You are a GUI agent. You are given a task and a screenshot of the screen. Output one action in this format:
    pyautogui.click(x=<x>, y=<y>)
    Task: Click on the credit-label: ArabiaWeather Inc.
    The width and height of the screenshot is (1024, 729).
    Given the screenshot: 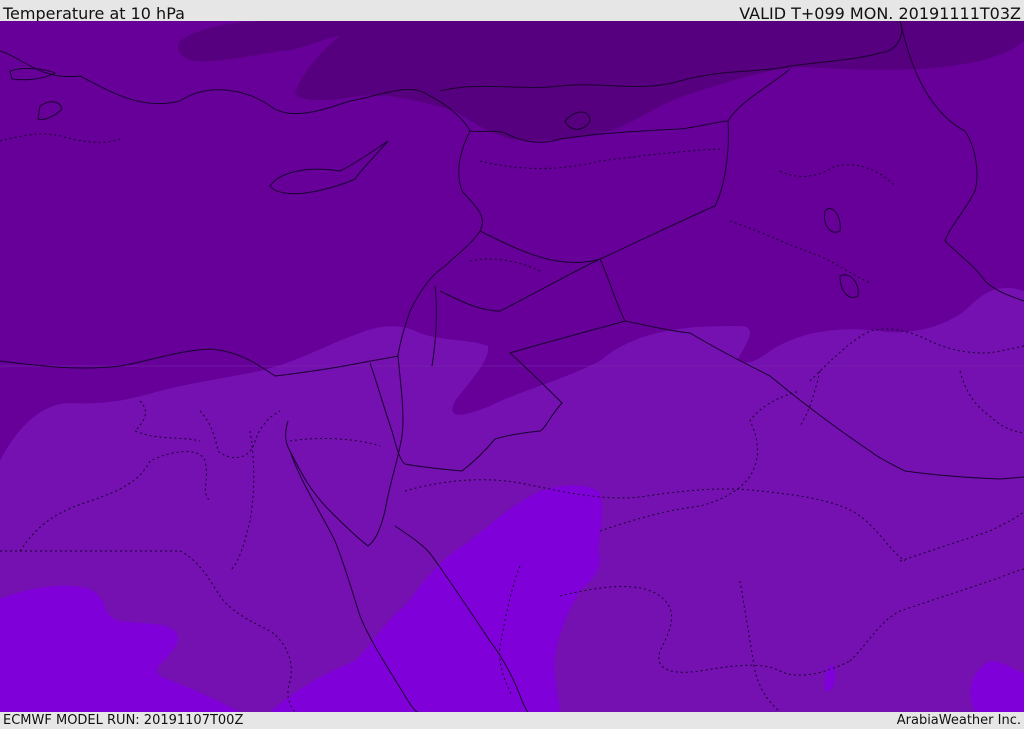 What is the action you would take?
    pyautogui.click(x=958, y=720)
    